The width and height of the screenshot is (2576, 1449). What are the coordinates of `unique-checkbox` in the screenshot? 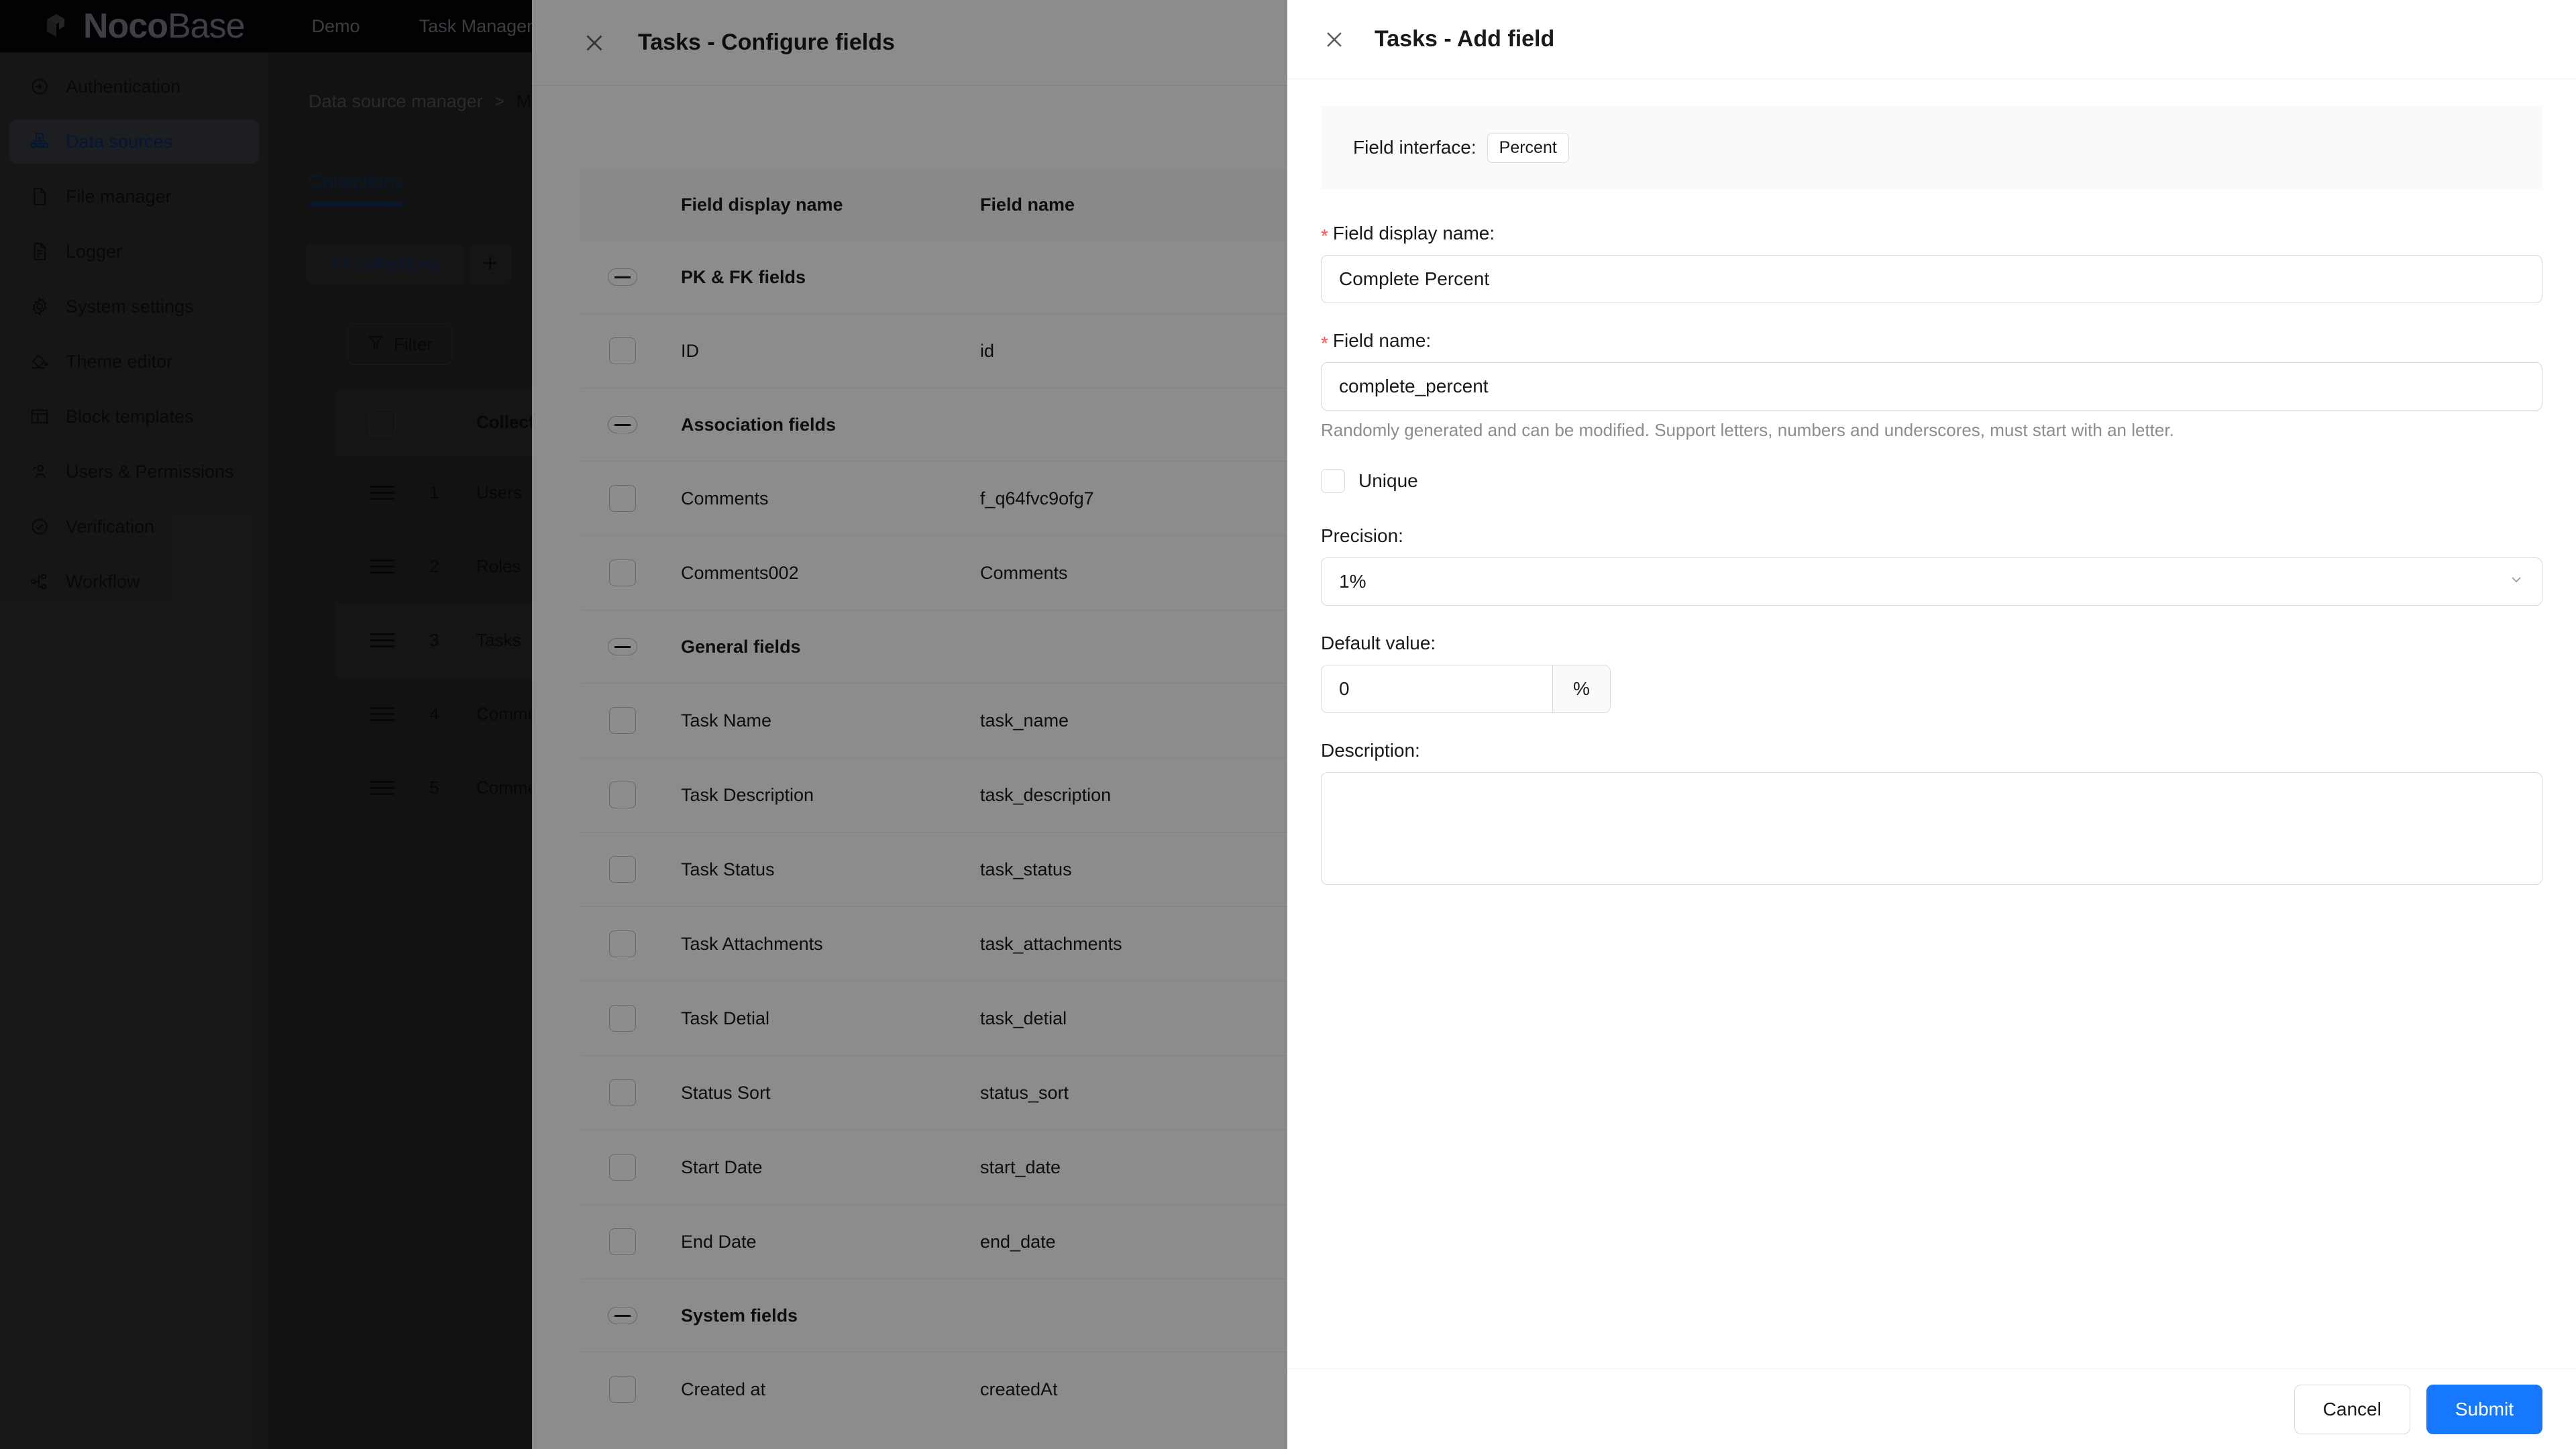 It's located at (1333, 481).